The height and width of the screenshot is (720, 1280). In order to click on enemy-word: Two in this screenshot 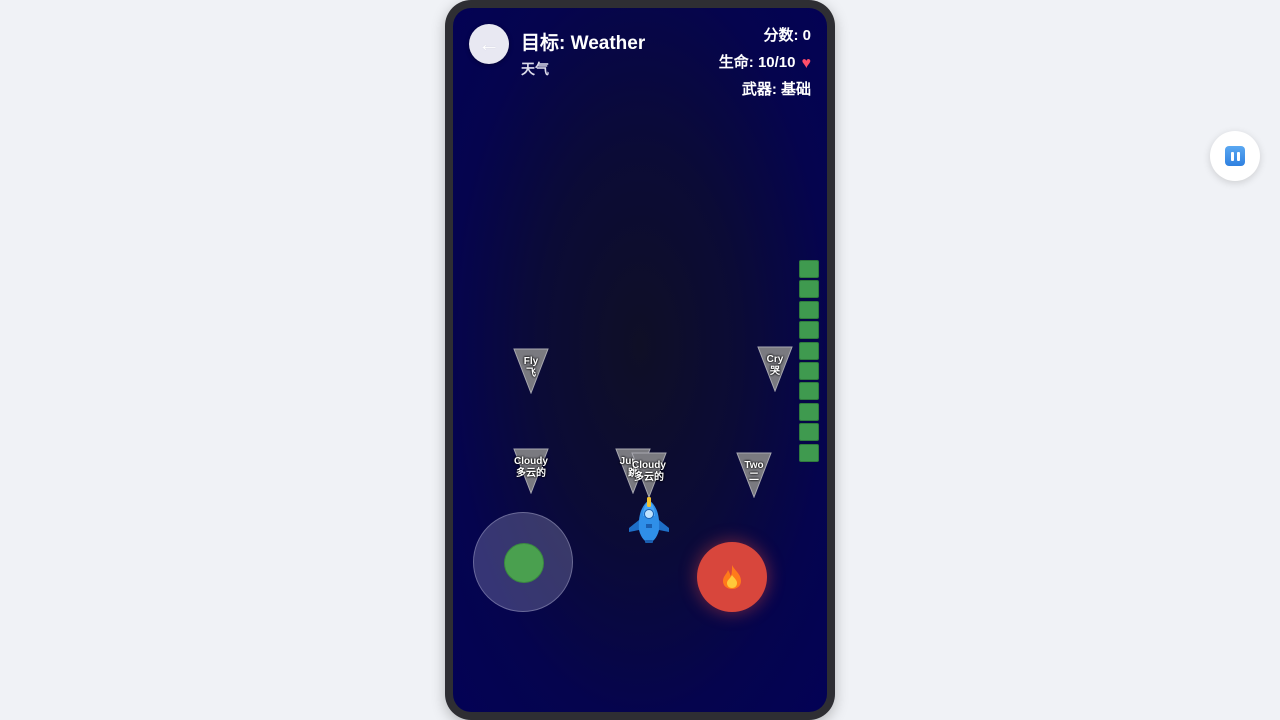, I will do `click(754, 465)`.